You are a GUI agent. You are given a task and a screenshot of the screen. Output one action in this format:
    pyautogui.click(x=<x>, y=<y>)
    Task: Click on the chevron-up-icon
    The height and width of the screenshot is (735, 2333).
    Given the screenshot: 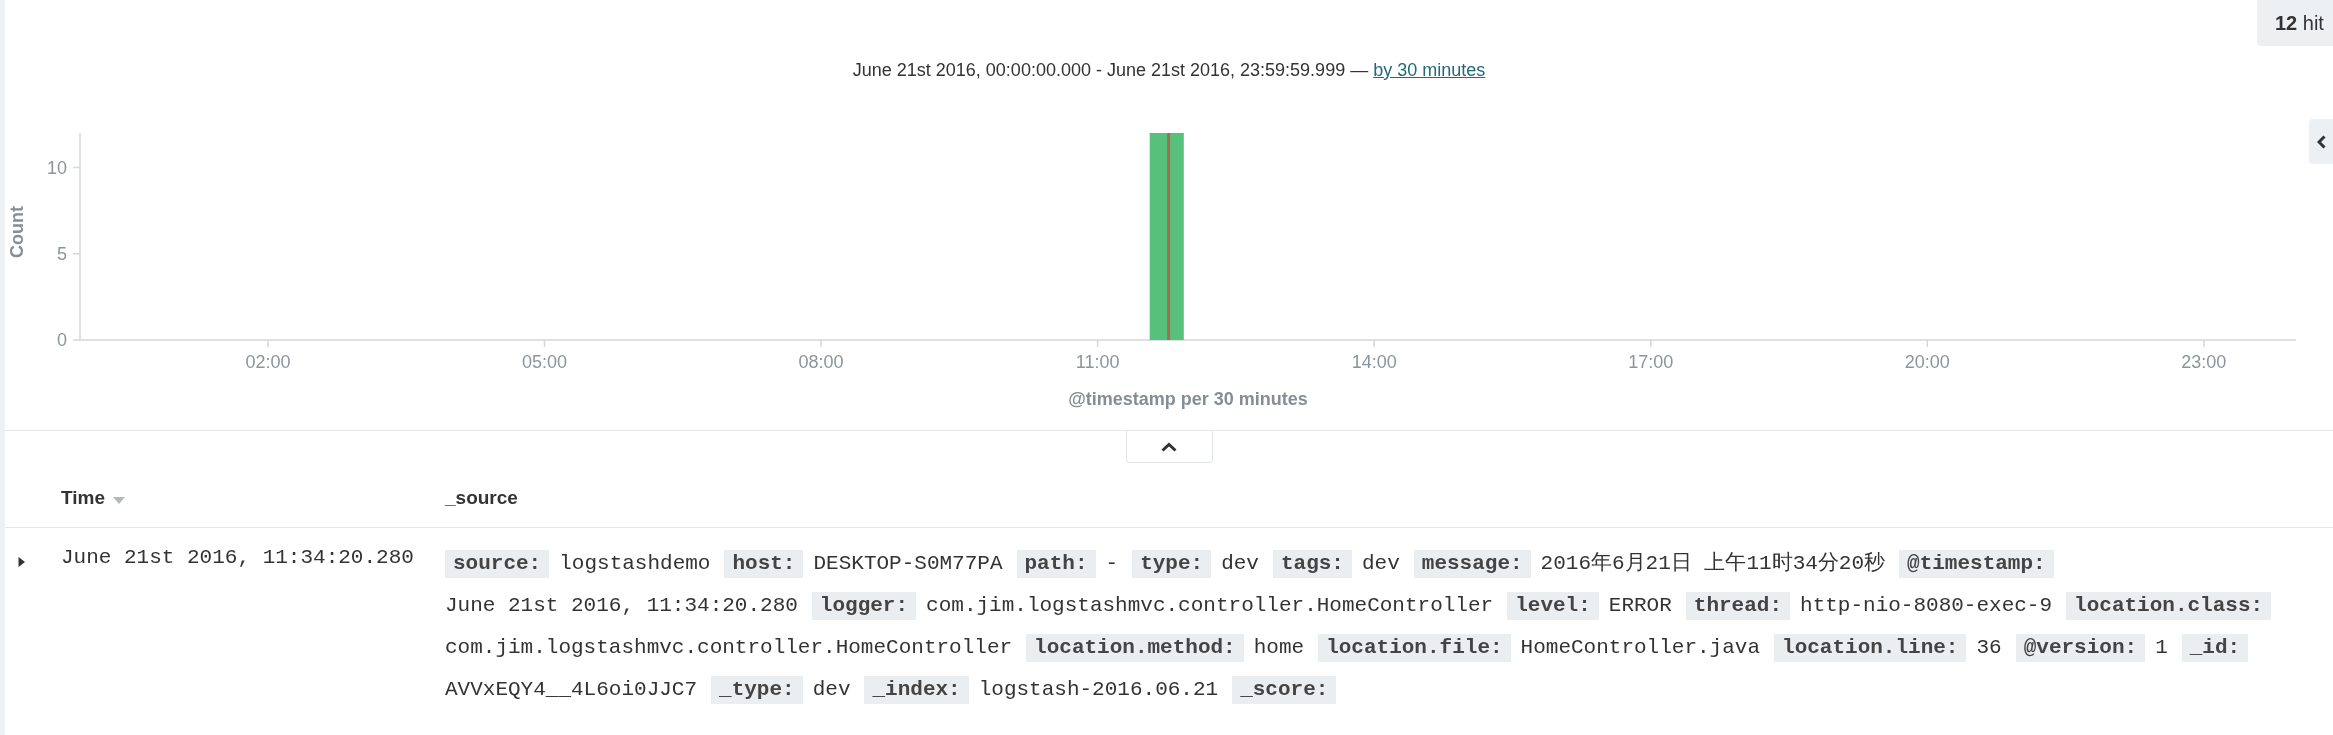 What is the action you would take?
    pyautogui.click(x=1169, y=446)
    